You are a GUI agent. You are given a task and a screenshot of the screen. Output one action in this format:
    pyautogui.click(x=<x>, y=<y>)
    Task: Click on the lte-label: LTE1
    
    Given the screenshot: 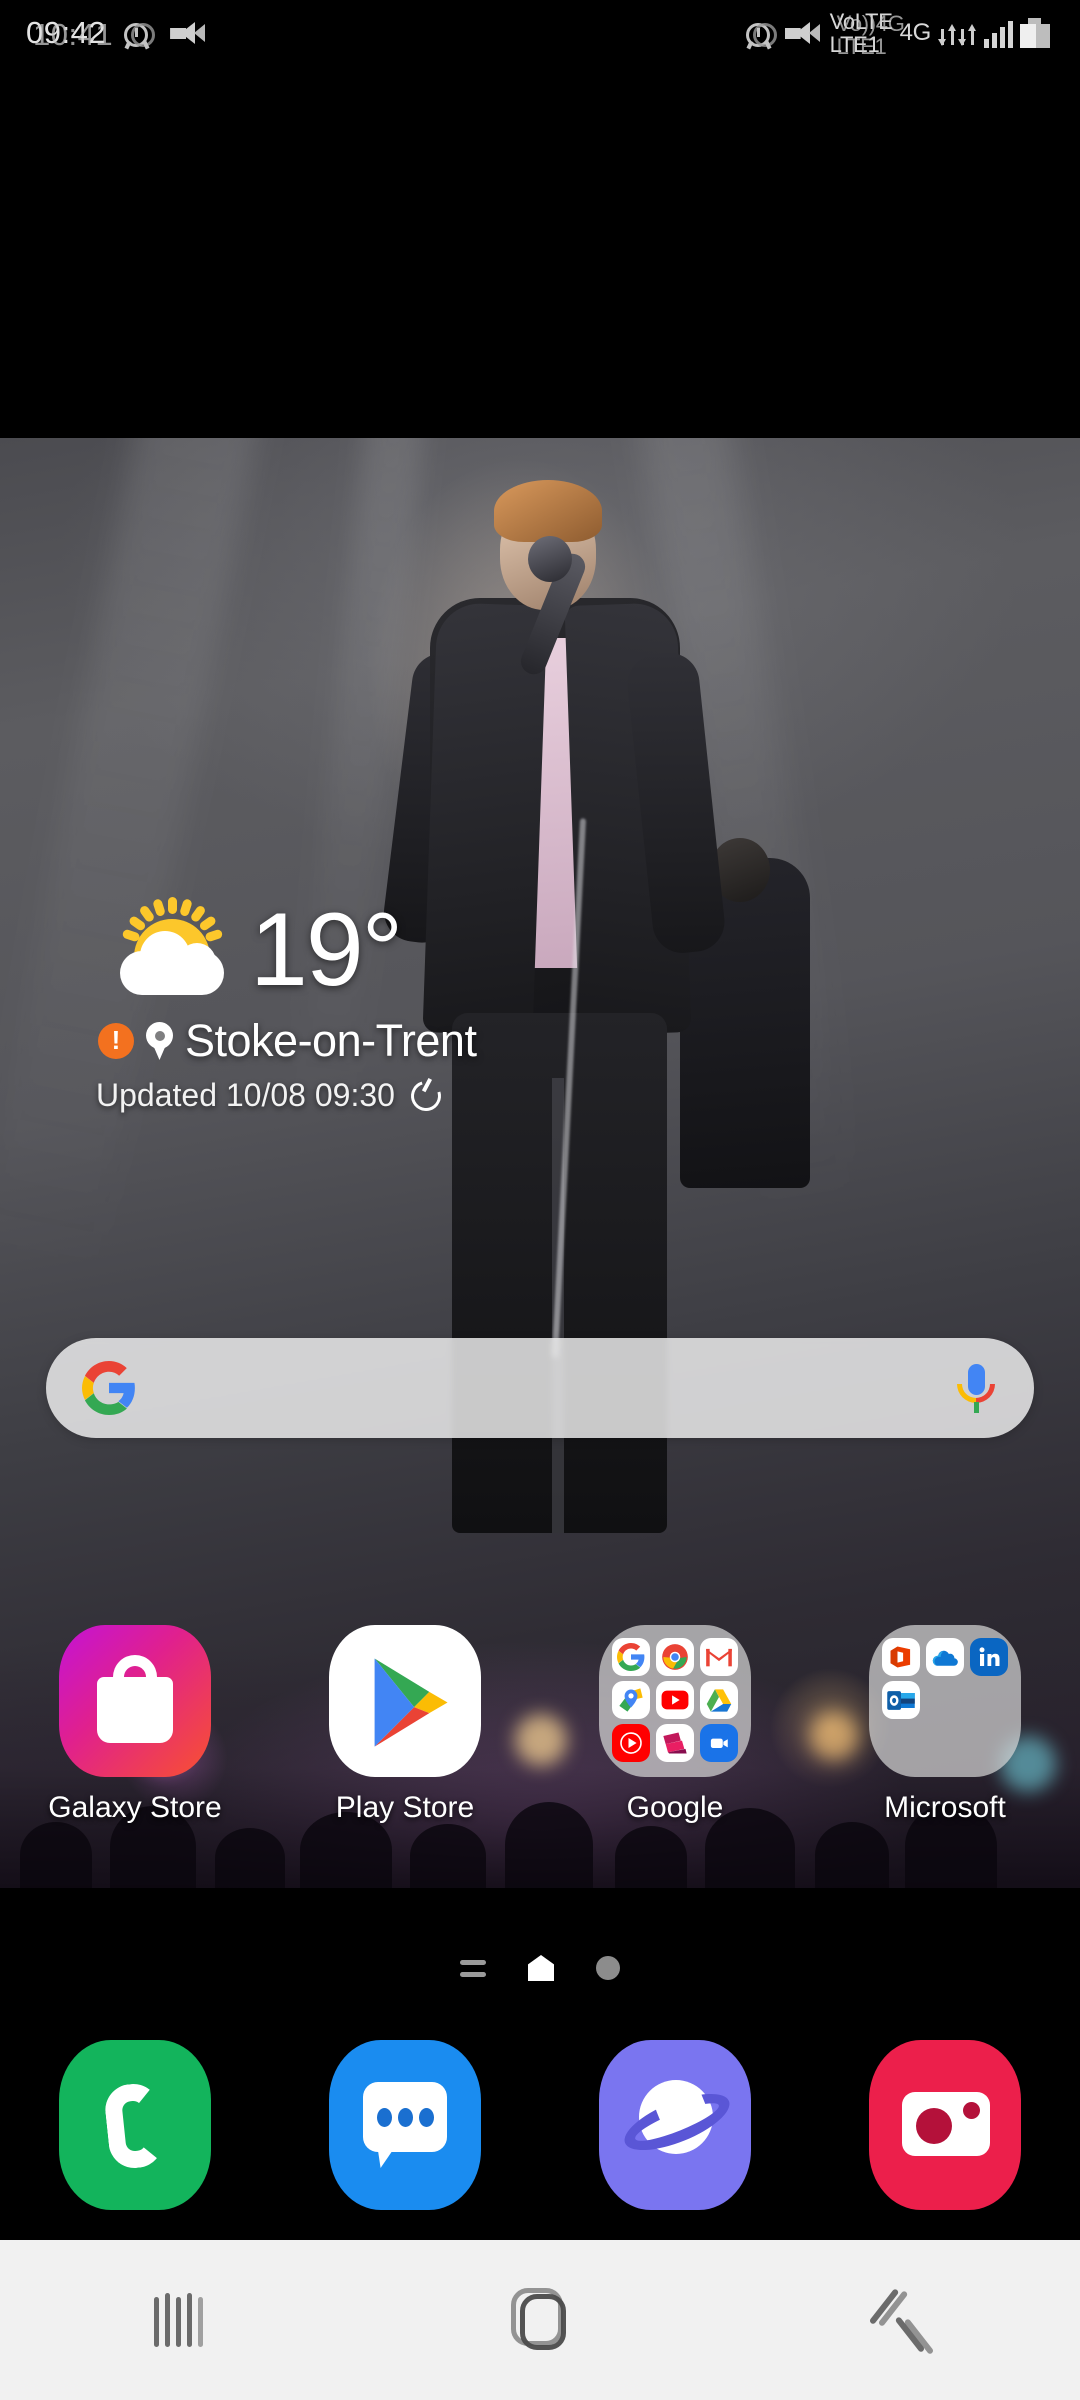 What is the action you would take?
    pyautogui.click(x=861, y=45)
    